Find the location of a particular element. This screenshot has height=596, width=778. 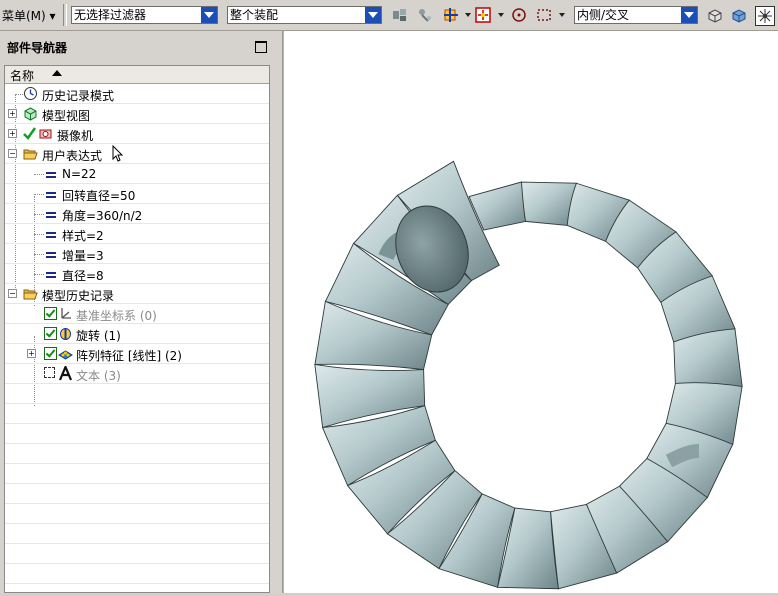

clock-icon is located at coordinates (30, 93).